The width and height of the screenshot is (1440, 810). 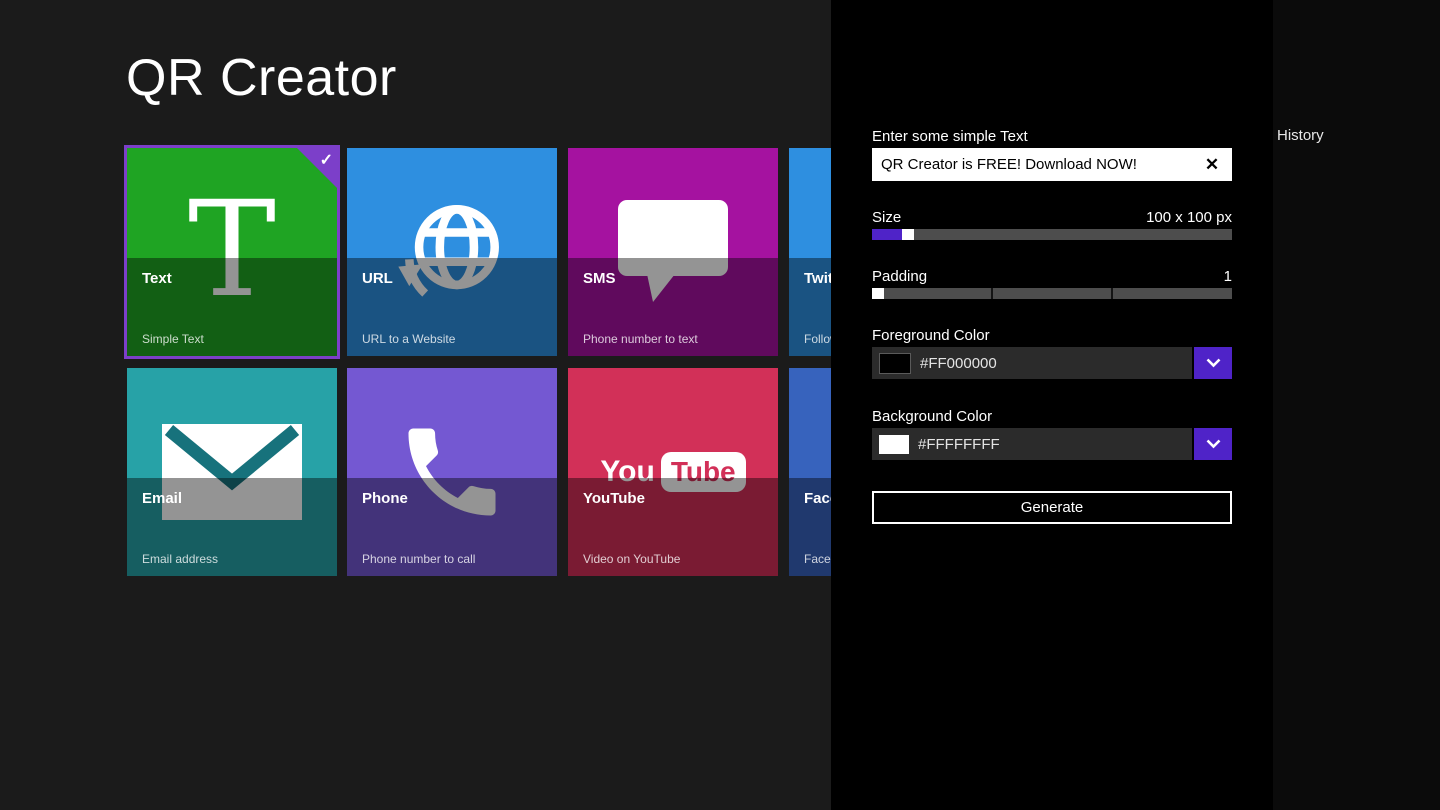 I want to click on text-input-label: Enter some simple Text, so click(x=950, y=136).